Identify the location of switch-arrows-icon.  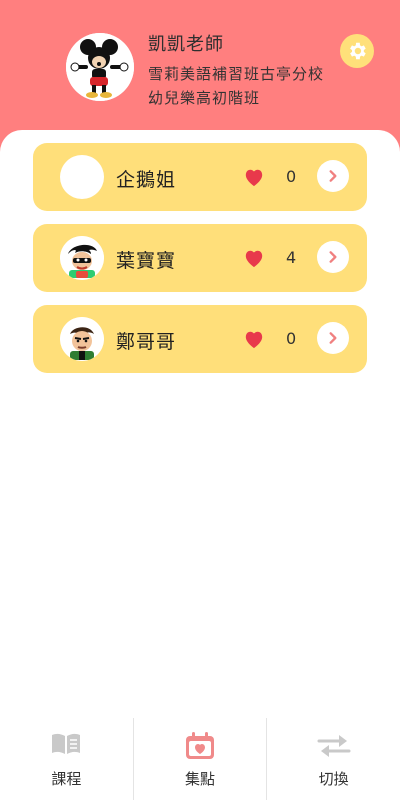
(334, 747).